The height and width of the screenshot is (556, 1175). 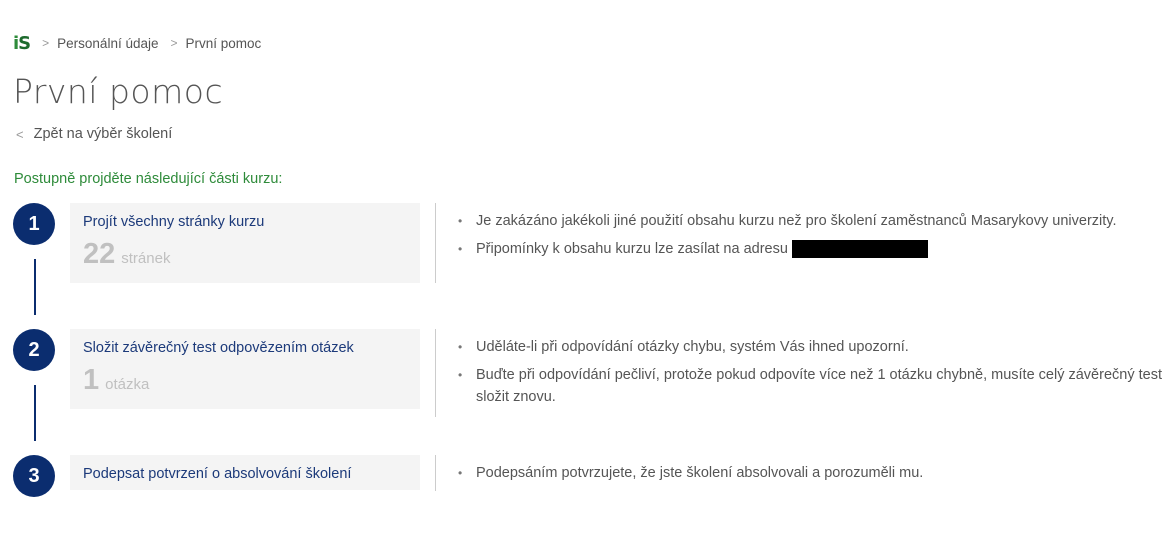 I want to click on back-link: < Zpět na výběr školení, so click(x=94, y=134).